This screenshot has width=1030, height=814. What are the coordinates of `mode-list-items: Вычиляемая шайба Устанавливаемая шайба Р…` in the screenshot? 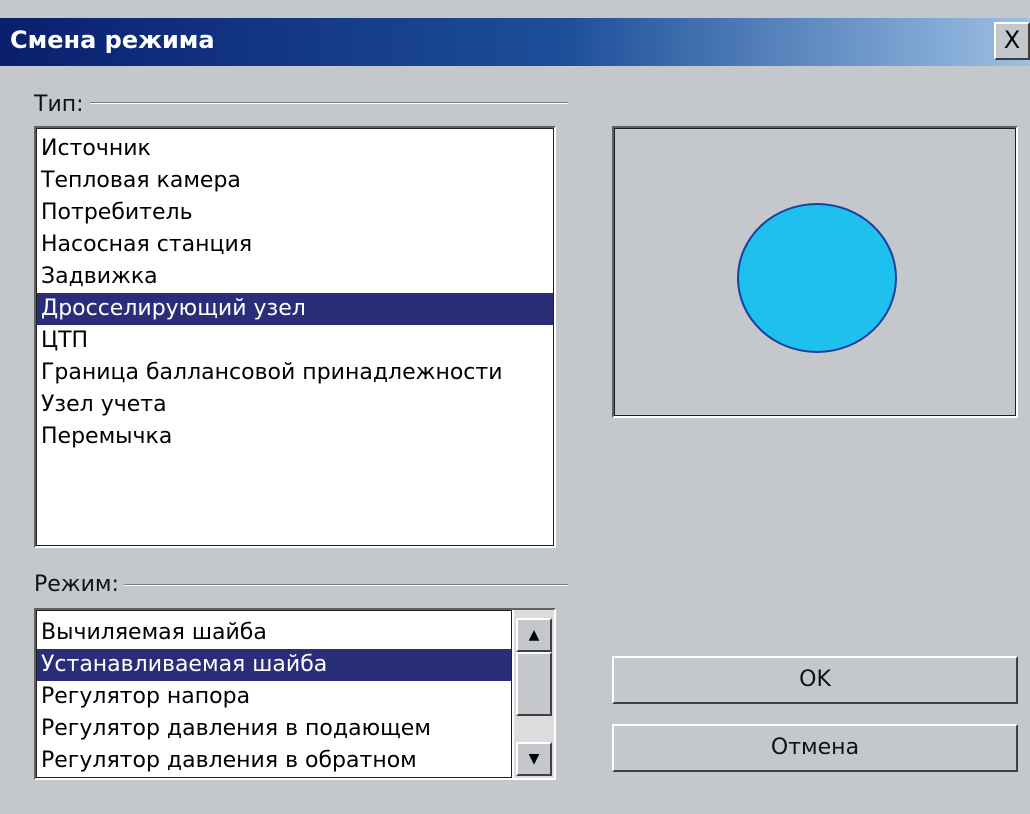 It's located at (274, 694).